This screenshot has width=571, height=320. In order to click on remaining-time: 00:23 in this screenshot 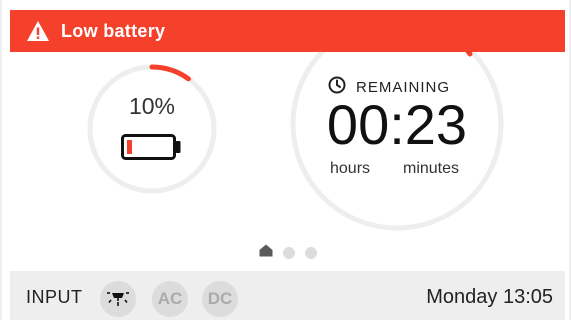, I will do `click(397, 124)`.